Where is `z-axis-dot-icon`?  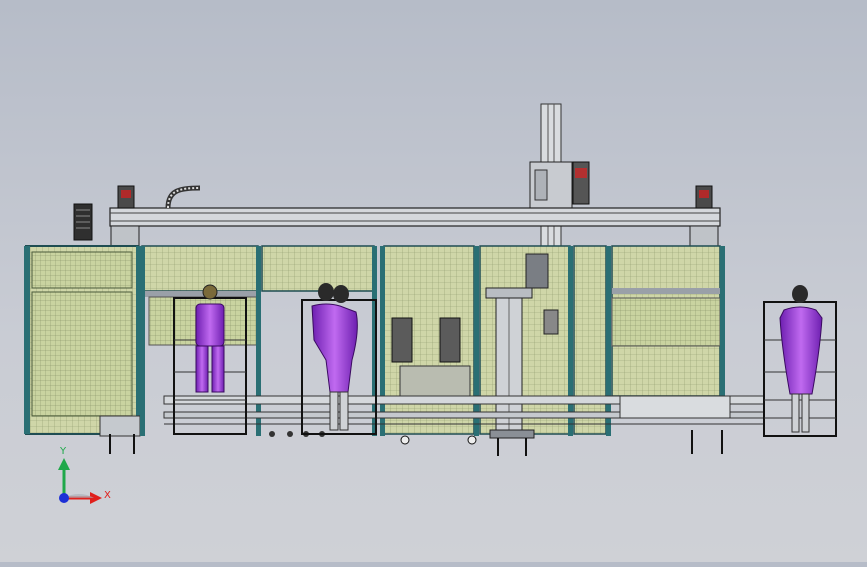 z-axis-dot-icon is located at coordinates (64, 498).